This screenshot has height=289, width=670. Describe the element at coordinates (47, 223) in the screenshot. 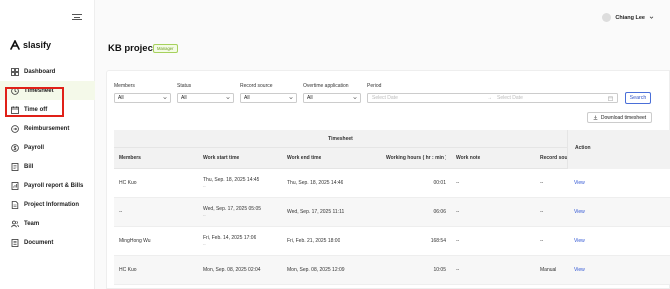

I see `sidebar-item-team: Team` at that location.